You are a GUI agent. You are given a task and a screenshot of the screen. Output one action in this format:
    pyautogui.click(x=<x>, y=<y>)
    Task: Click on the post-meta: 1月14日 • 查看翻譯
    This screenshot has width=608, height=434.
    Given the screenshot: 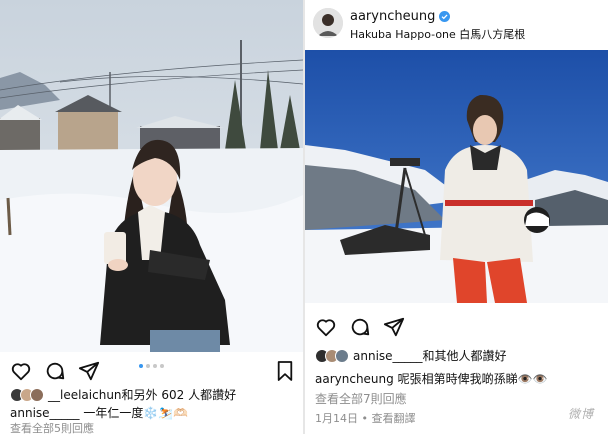 What is the action you would take?
    pyautogui.click(x=365, y=418)
    